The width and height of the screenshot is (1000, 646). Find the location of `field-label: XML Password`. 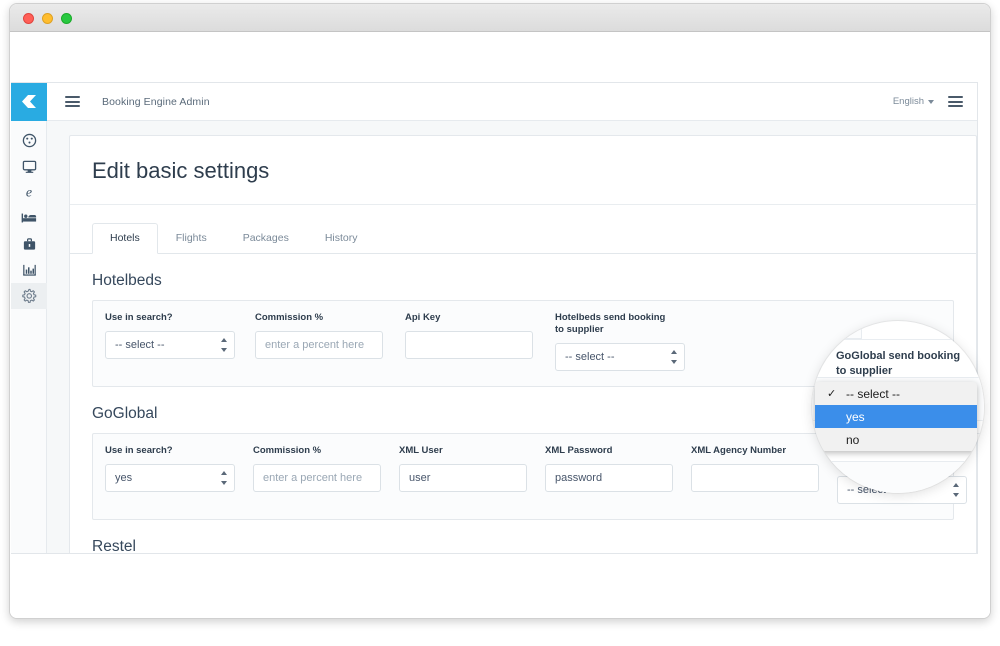

field-label: XML Password is located at coordinates (579, 450).